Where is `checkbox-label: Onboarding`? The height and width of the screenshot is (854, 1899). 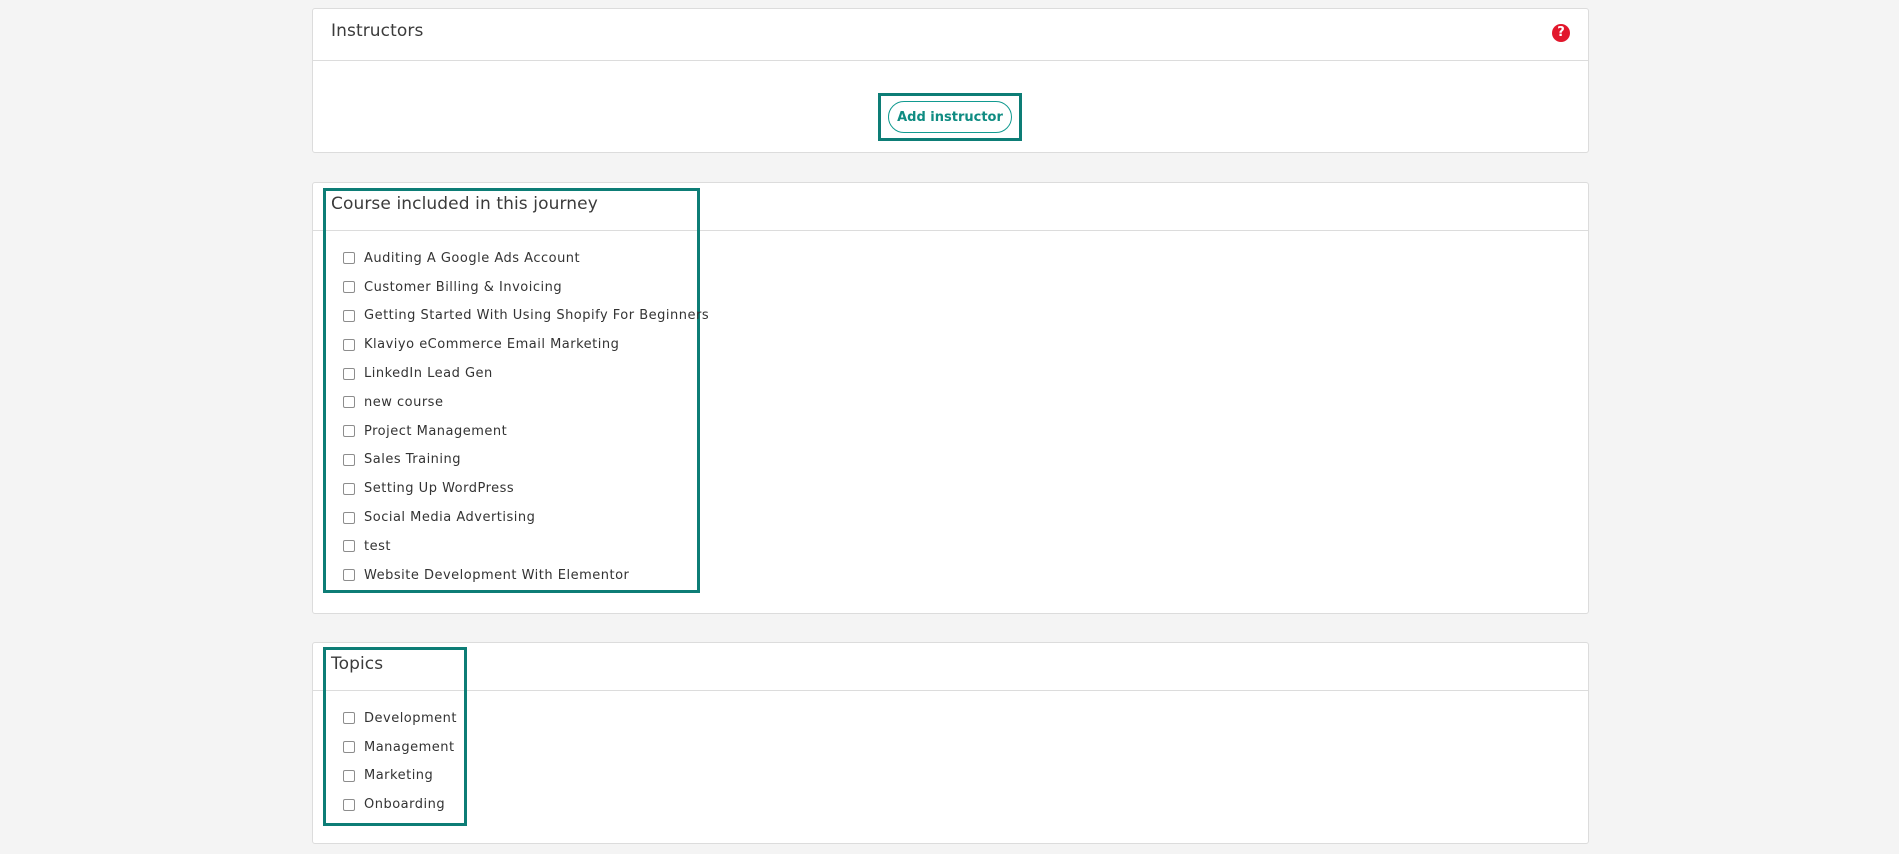 checkbox-label: Onboarding is located at coordinates (404, 804).